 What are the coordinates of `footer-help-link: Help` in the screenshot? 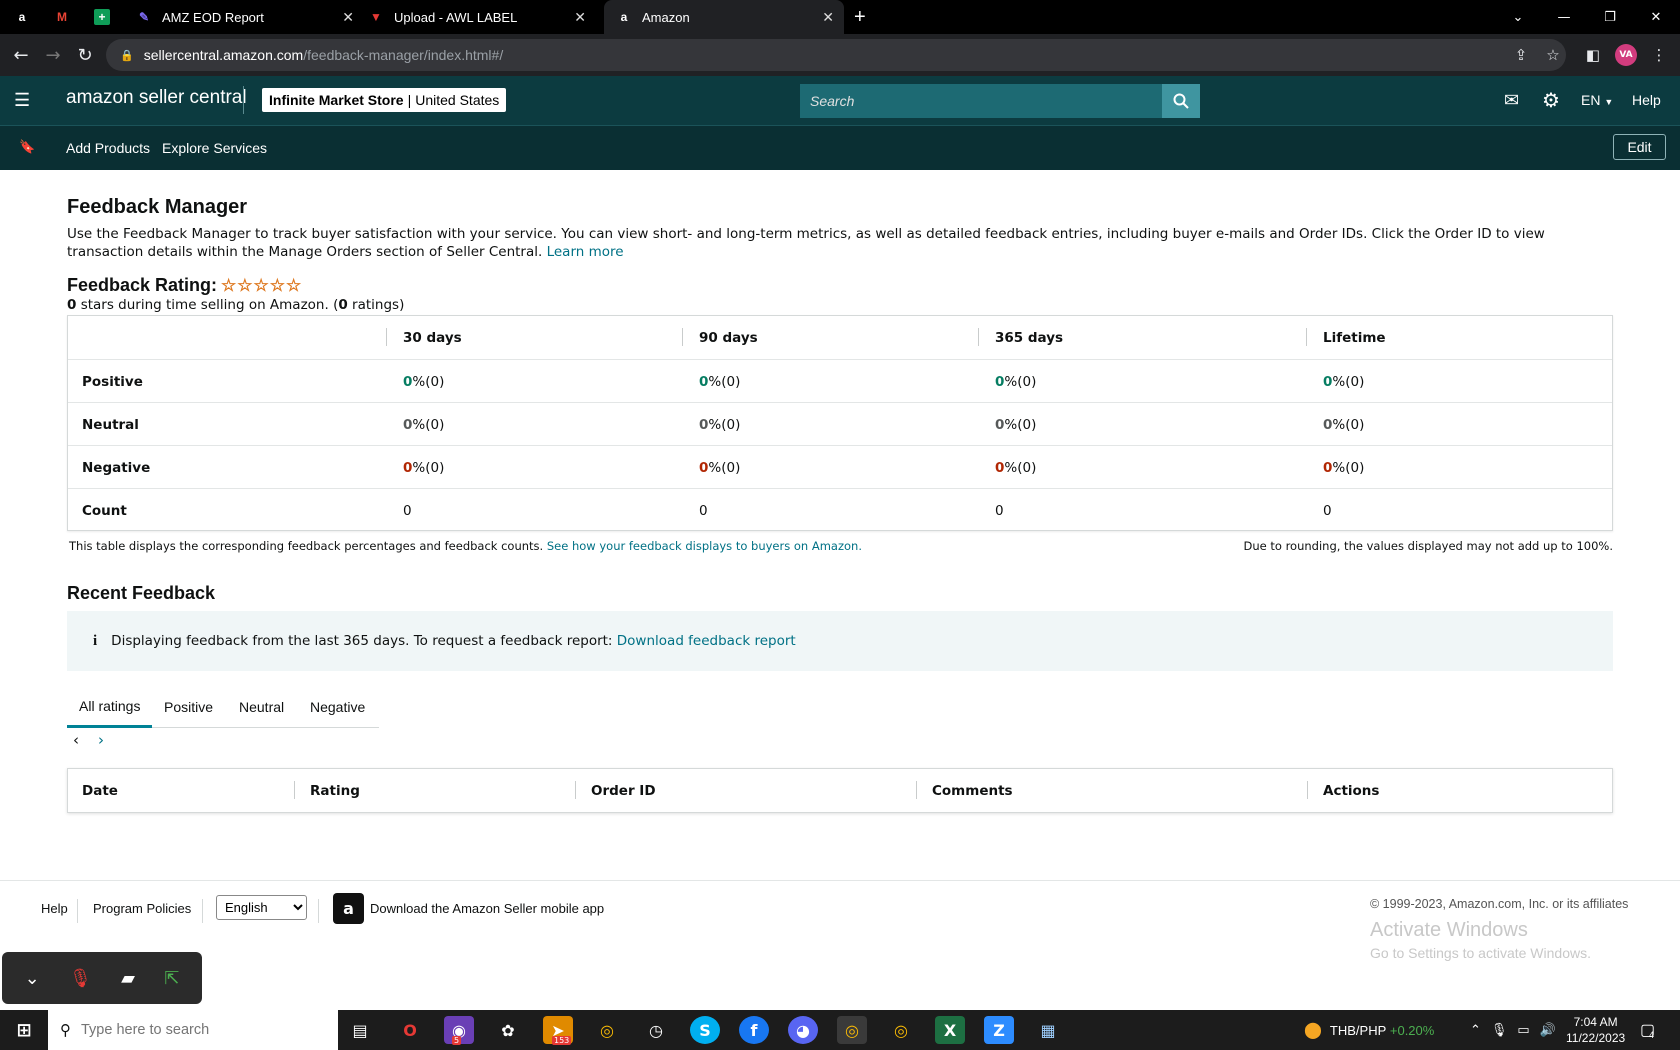 It's located at (54, 908).